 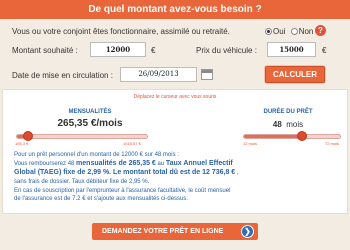 I want to click on monthly-slider-thumb, so click(x=28, y=136).